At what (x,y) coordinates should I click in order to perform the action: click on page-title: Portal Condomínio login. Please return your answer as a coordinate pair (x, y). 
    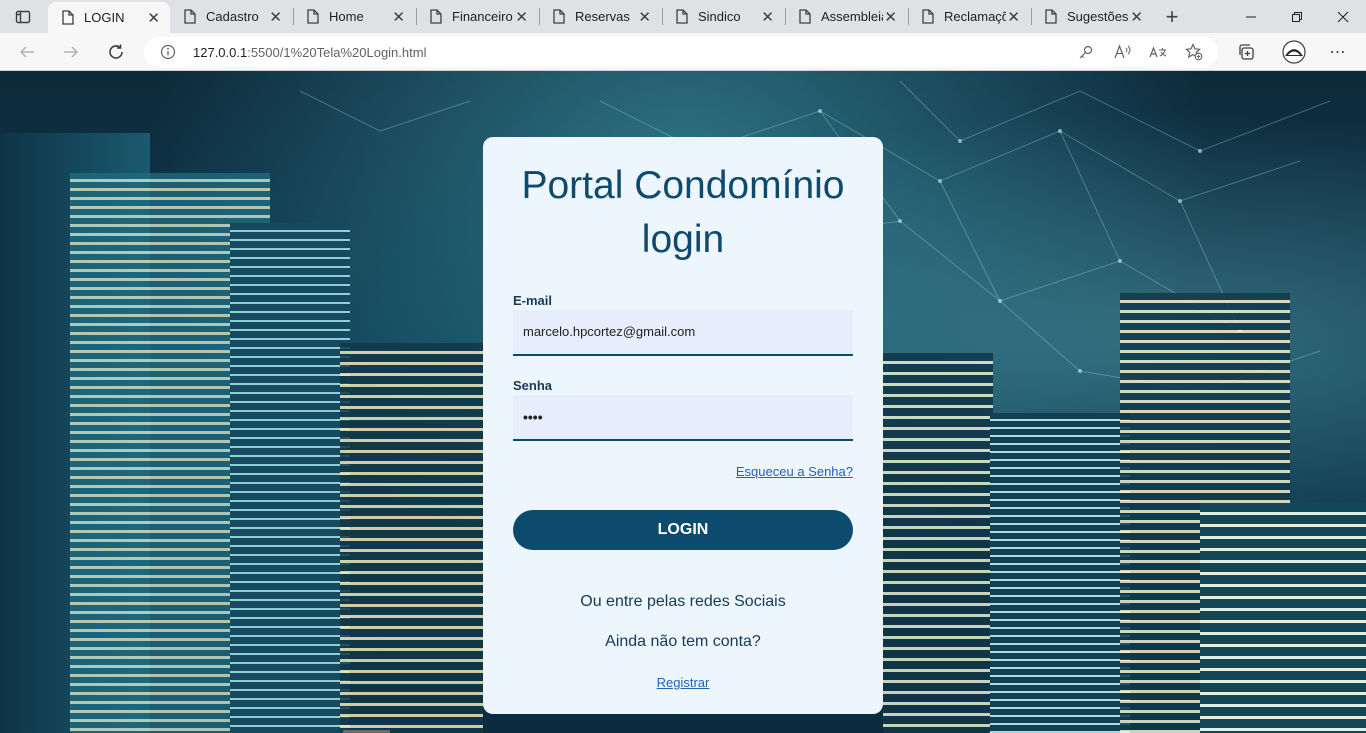
    Looking at the image, I should click on (683, 213).